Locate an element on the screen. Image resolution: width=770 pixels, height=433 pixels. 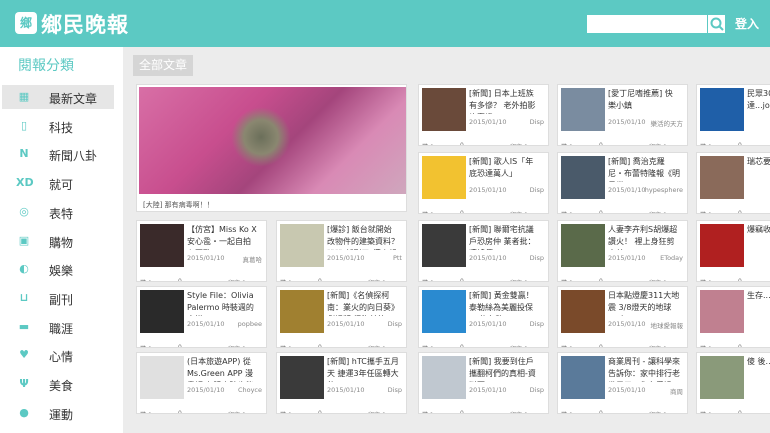
sidebar-item-1: ▯ 科技 is located at coordinates (58, 126).